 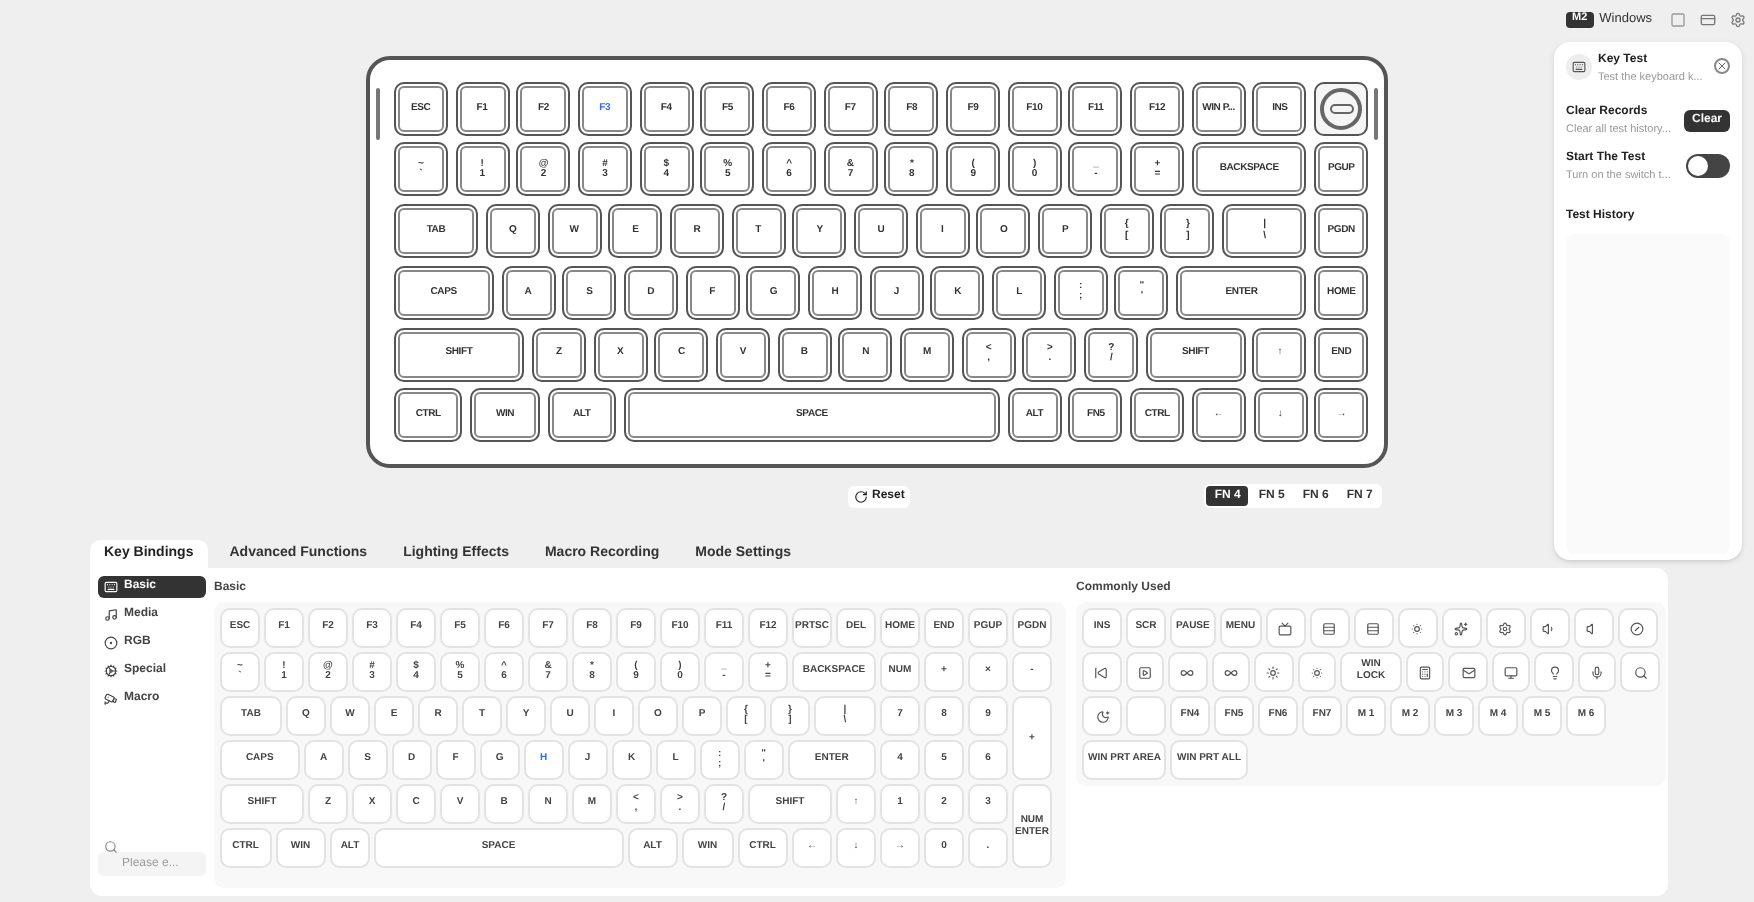 I want to click on speaker-icon, so click(x=1549, y=628).